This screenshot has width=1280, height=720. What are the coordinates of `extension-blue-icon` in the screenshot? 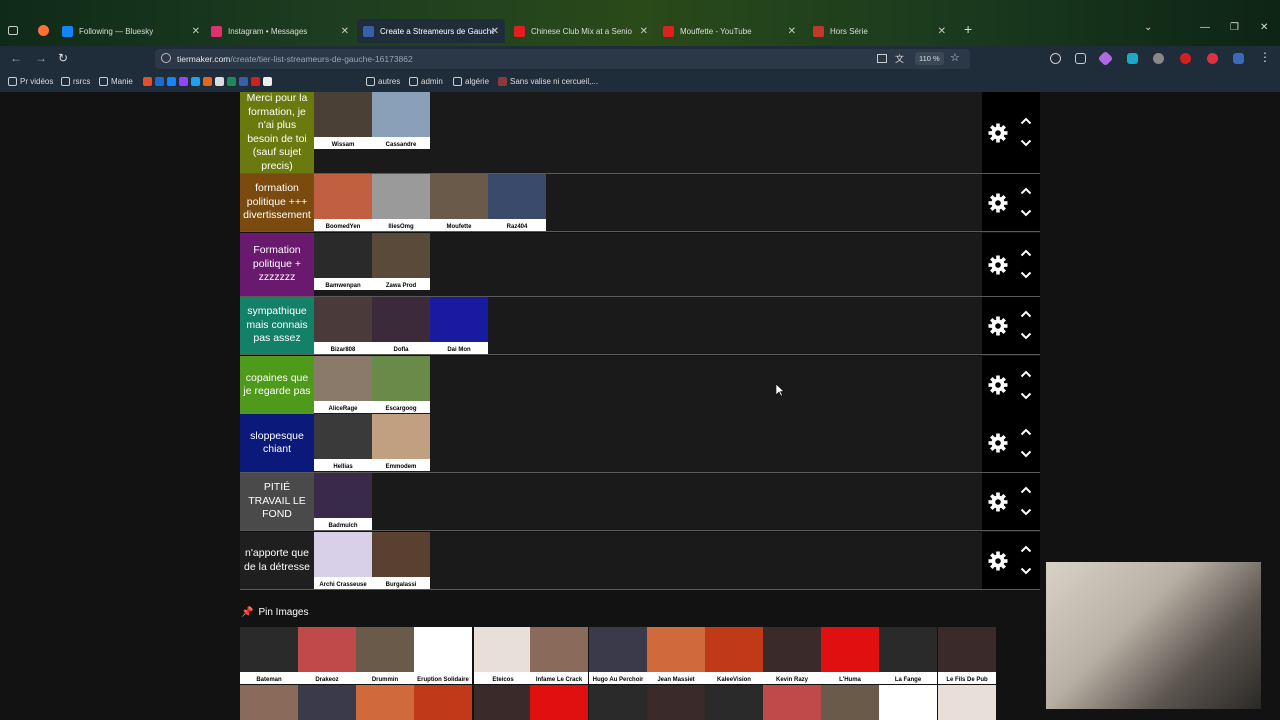 It's located at (1238, 58).